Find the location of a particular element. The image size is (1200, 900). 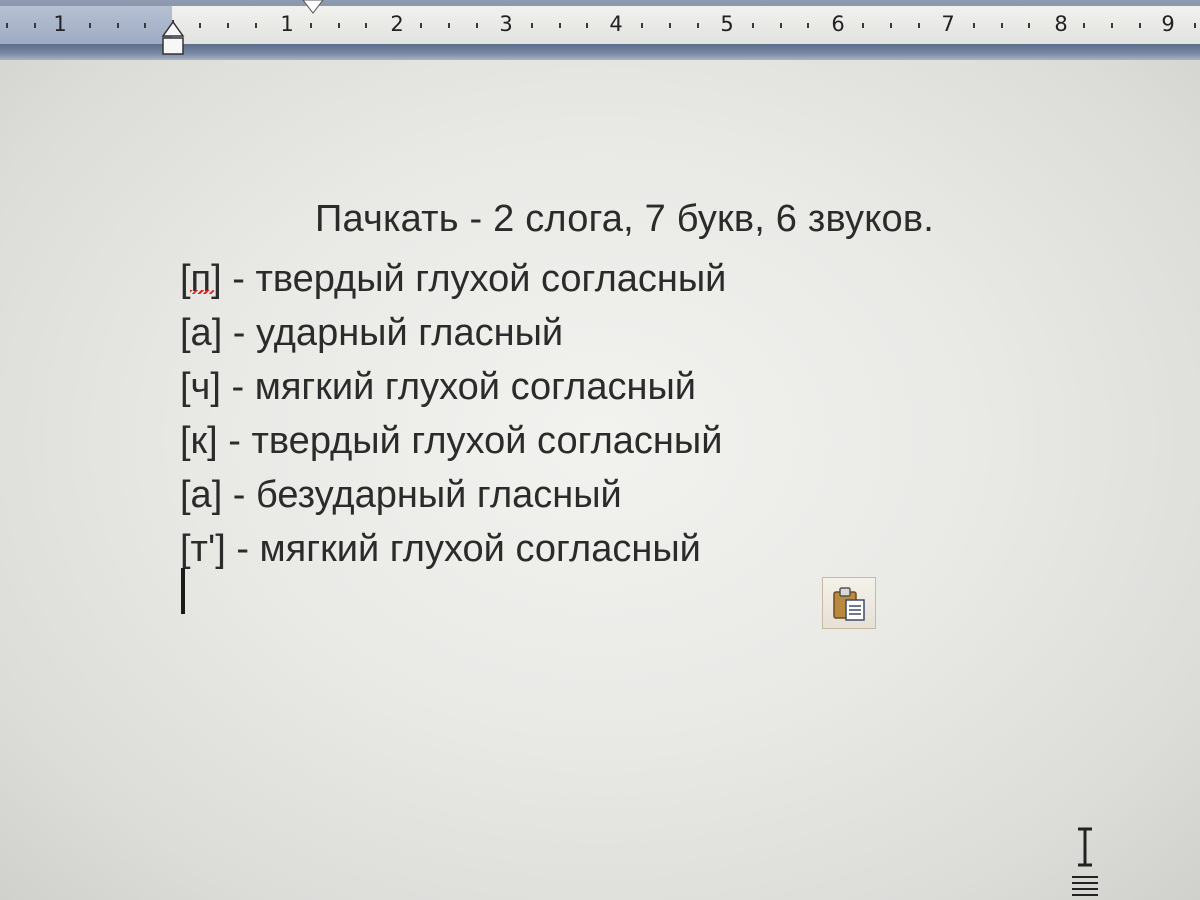

list-item: [к] - твердый глухой согласный is located at coordinates (453, 441).